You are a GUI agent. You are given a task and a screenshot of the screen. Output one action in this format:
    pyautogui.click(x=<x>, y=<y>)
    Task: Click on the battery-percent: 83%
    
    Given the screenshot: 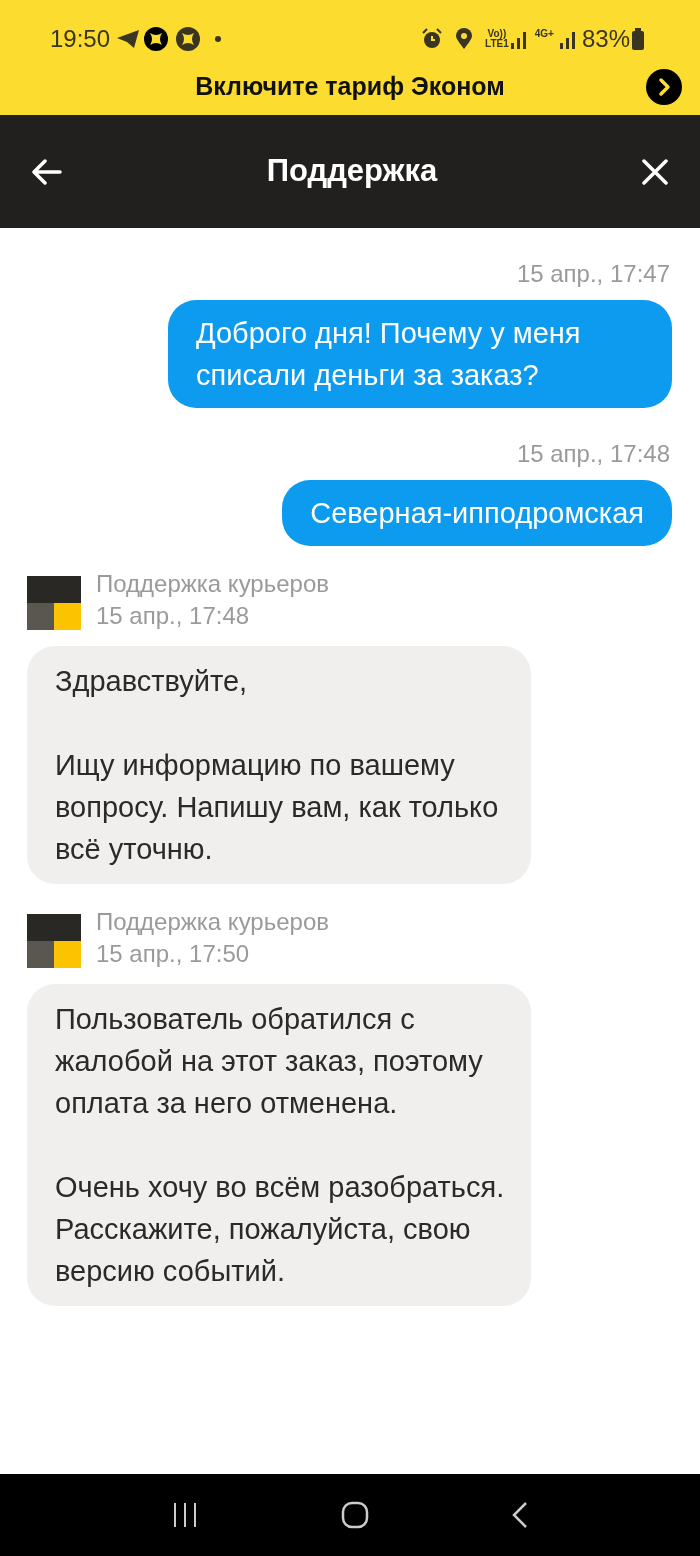 What is the action you would take?
    pyautogui.click(x=605, y=39)
    